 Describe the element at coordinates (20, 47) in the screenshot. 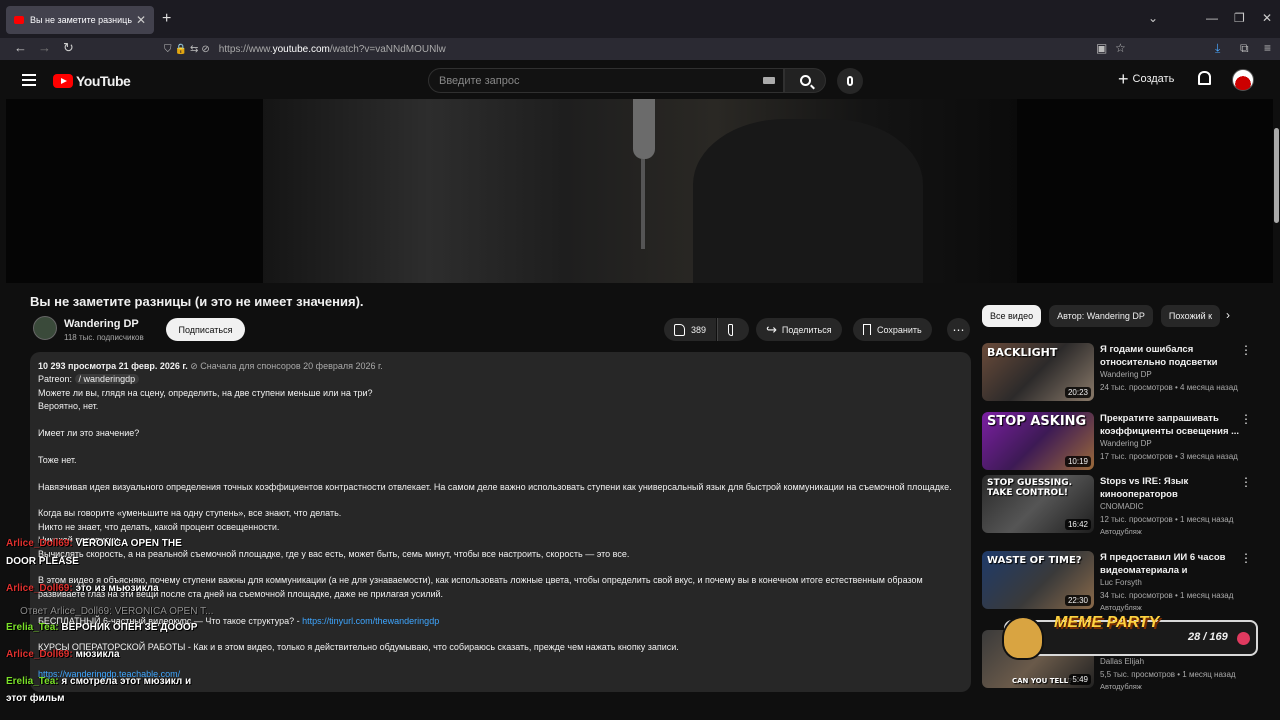

I see `back-icon: ←` at that location.